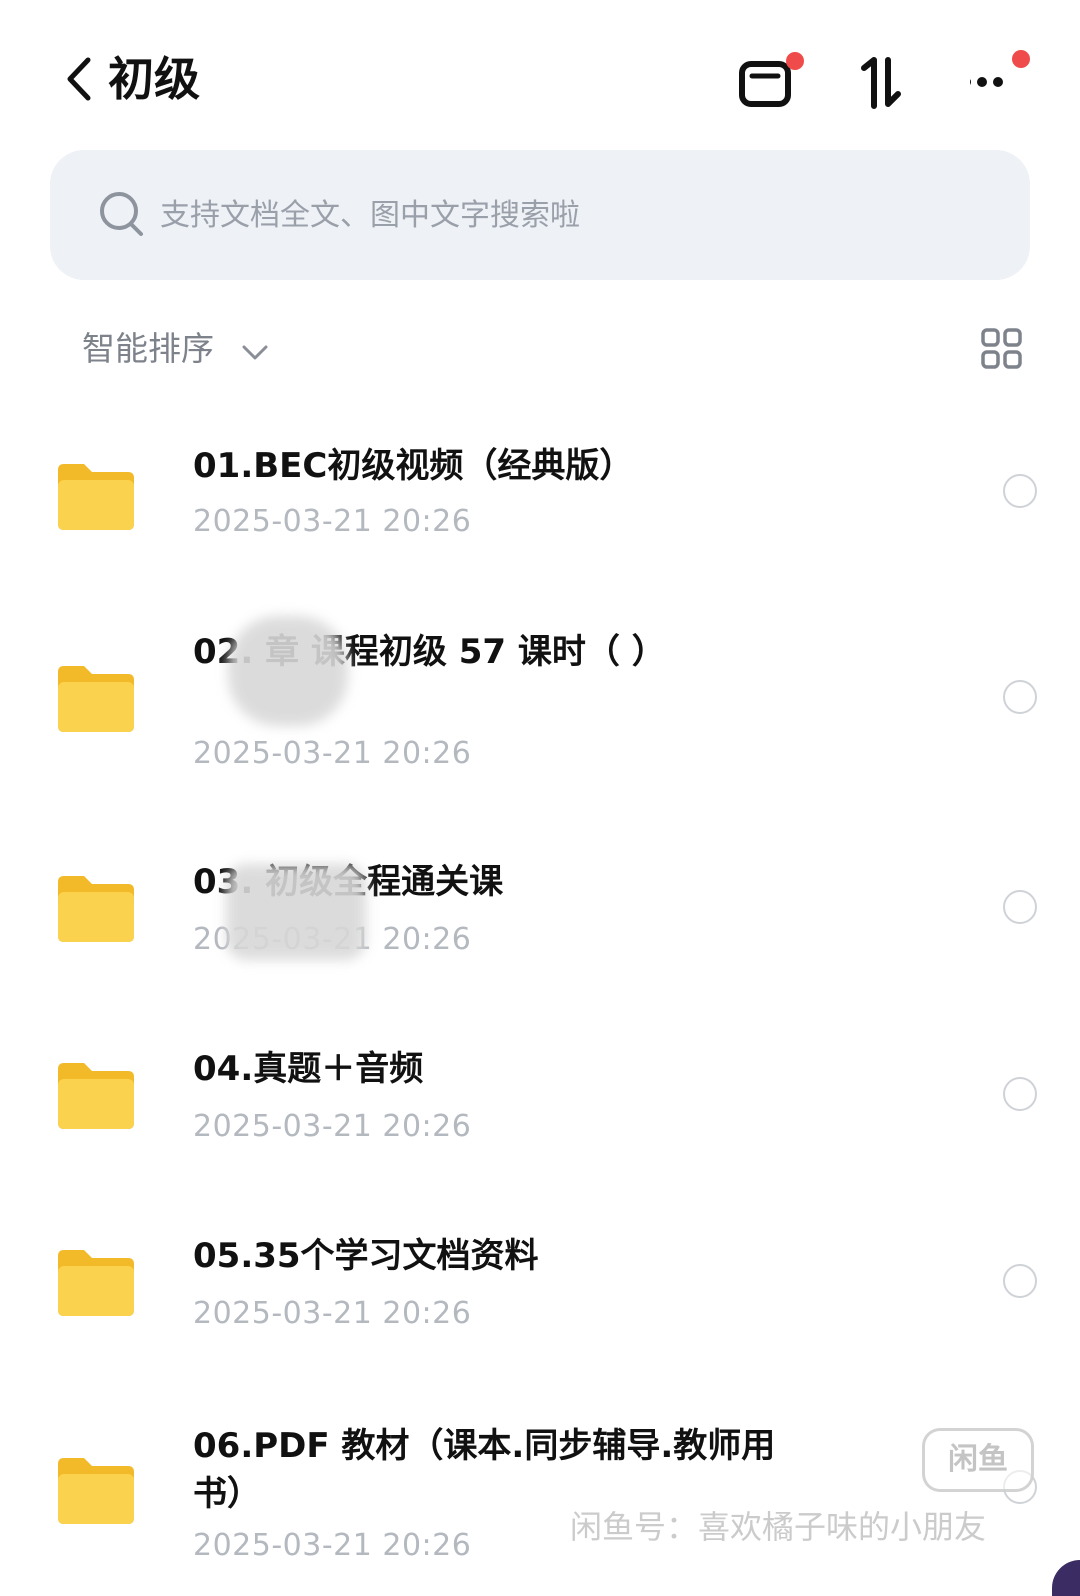  What do you see at coordinates (778, 1527) in the screenshot?
I see `watermark-text: 闲鱼号：喜欢橘子味的小朋友` at bounding box center [778, 1527].